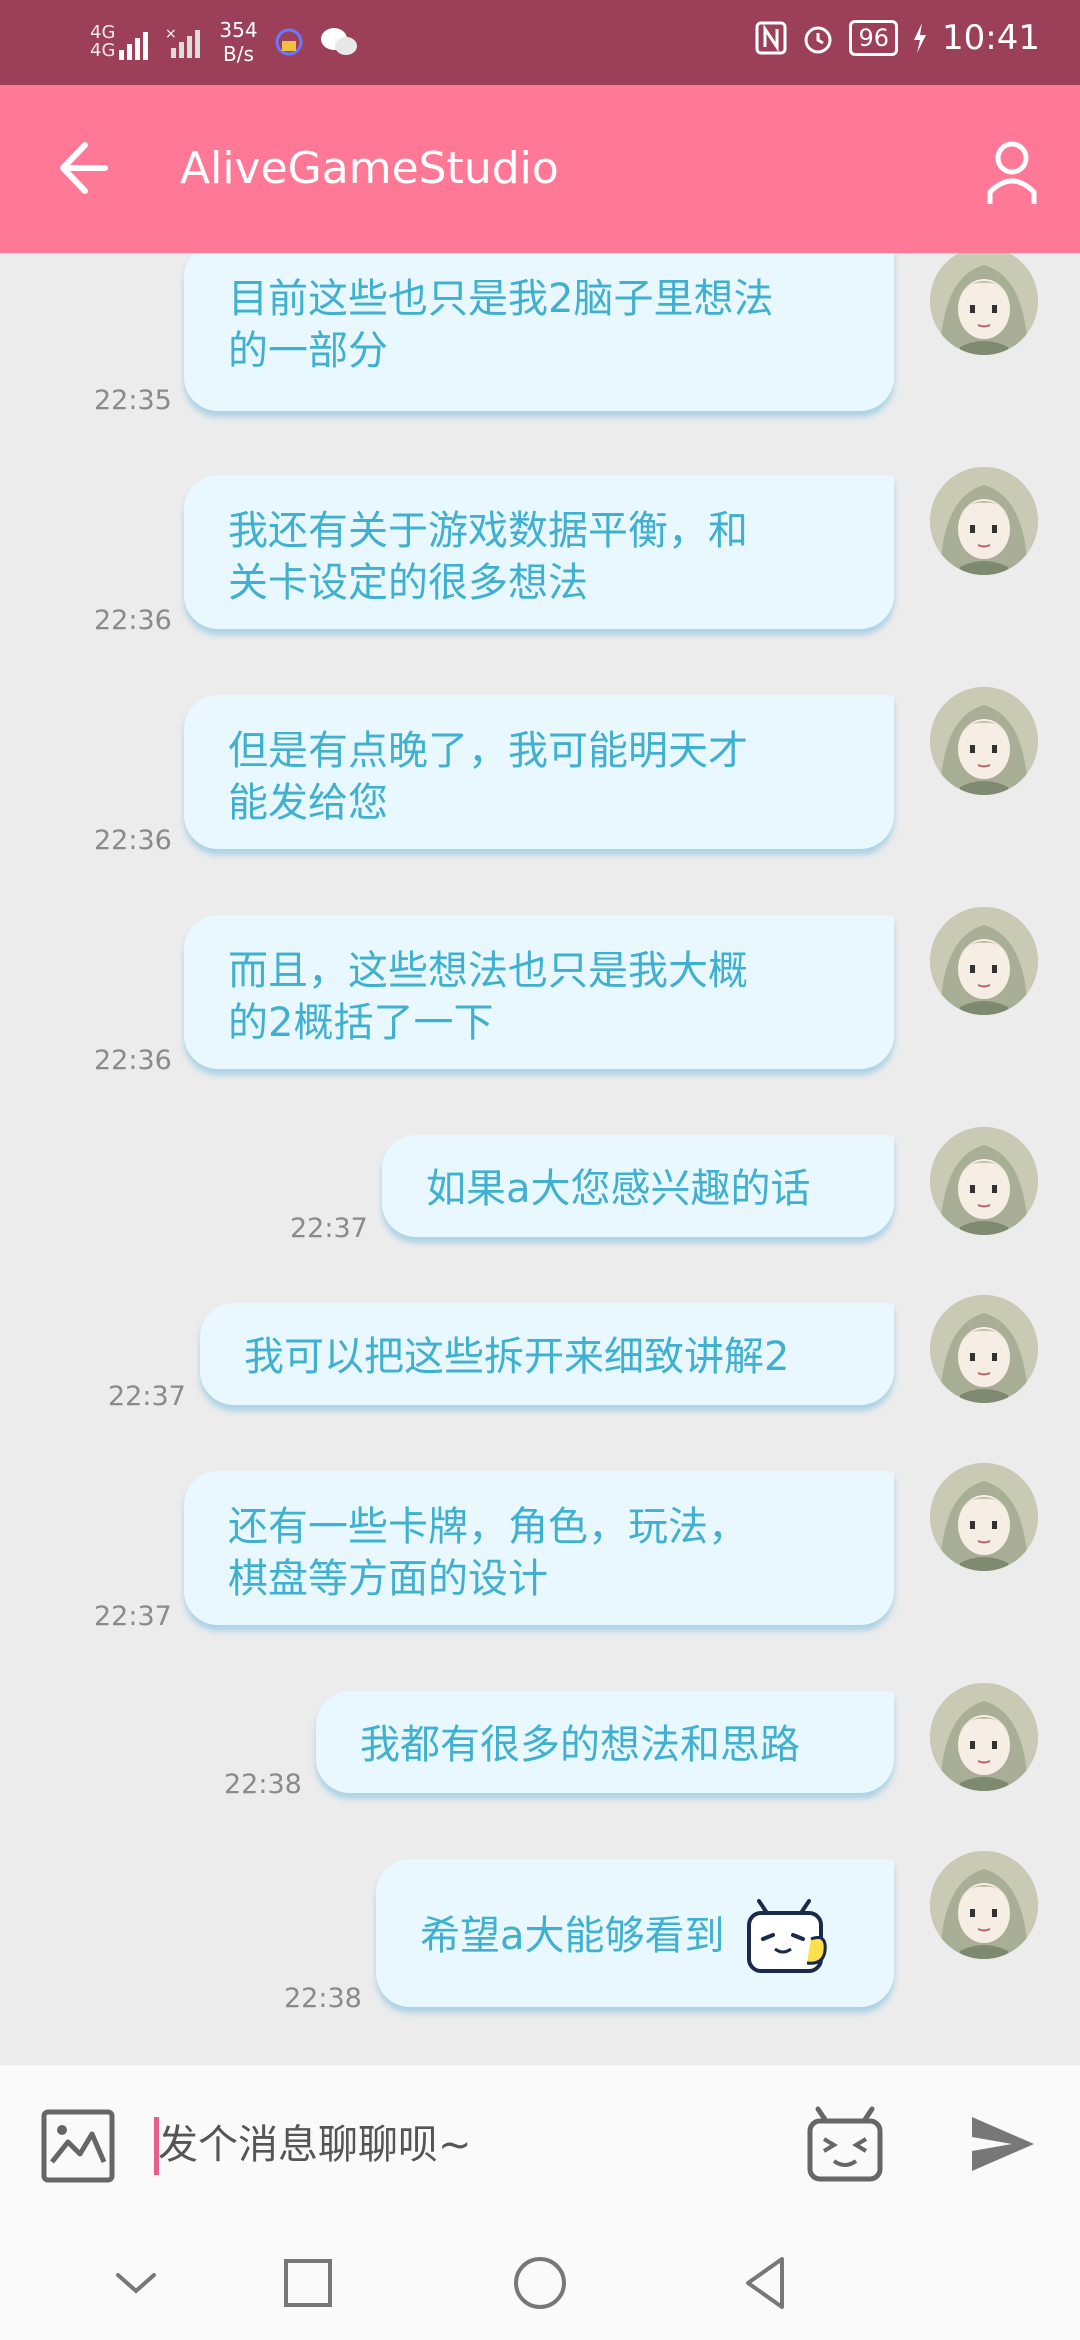 This screenshot has height=2340, width=1080. Describe the element at coordinates (308, 351) in the screenshot. I see `message-text-line: 的一部分` at that location.